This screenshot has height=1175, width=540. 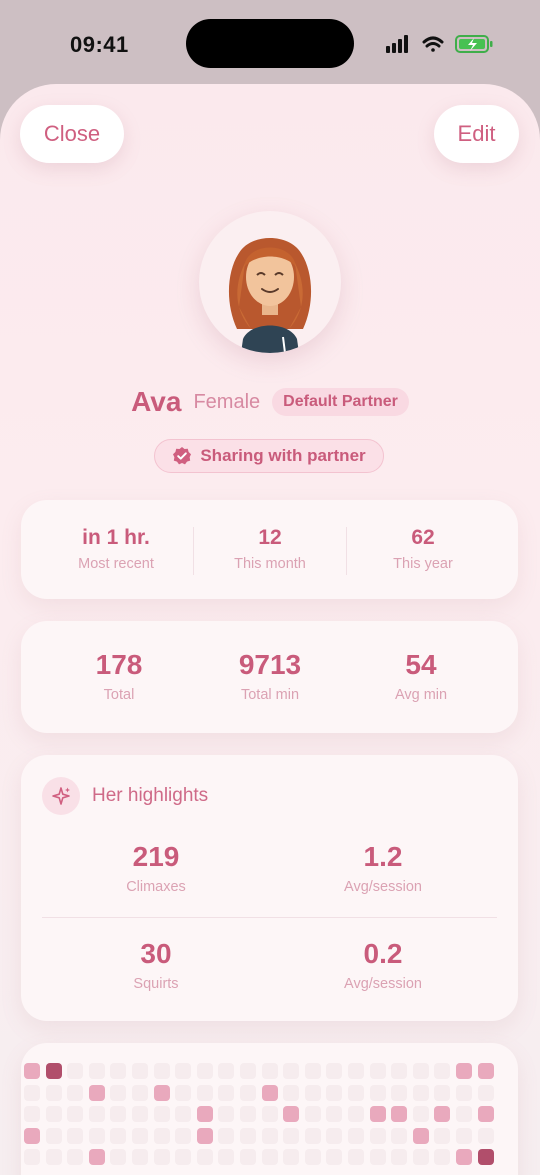 I want to click on stat-value: 9713, so click(x=270, y=664).